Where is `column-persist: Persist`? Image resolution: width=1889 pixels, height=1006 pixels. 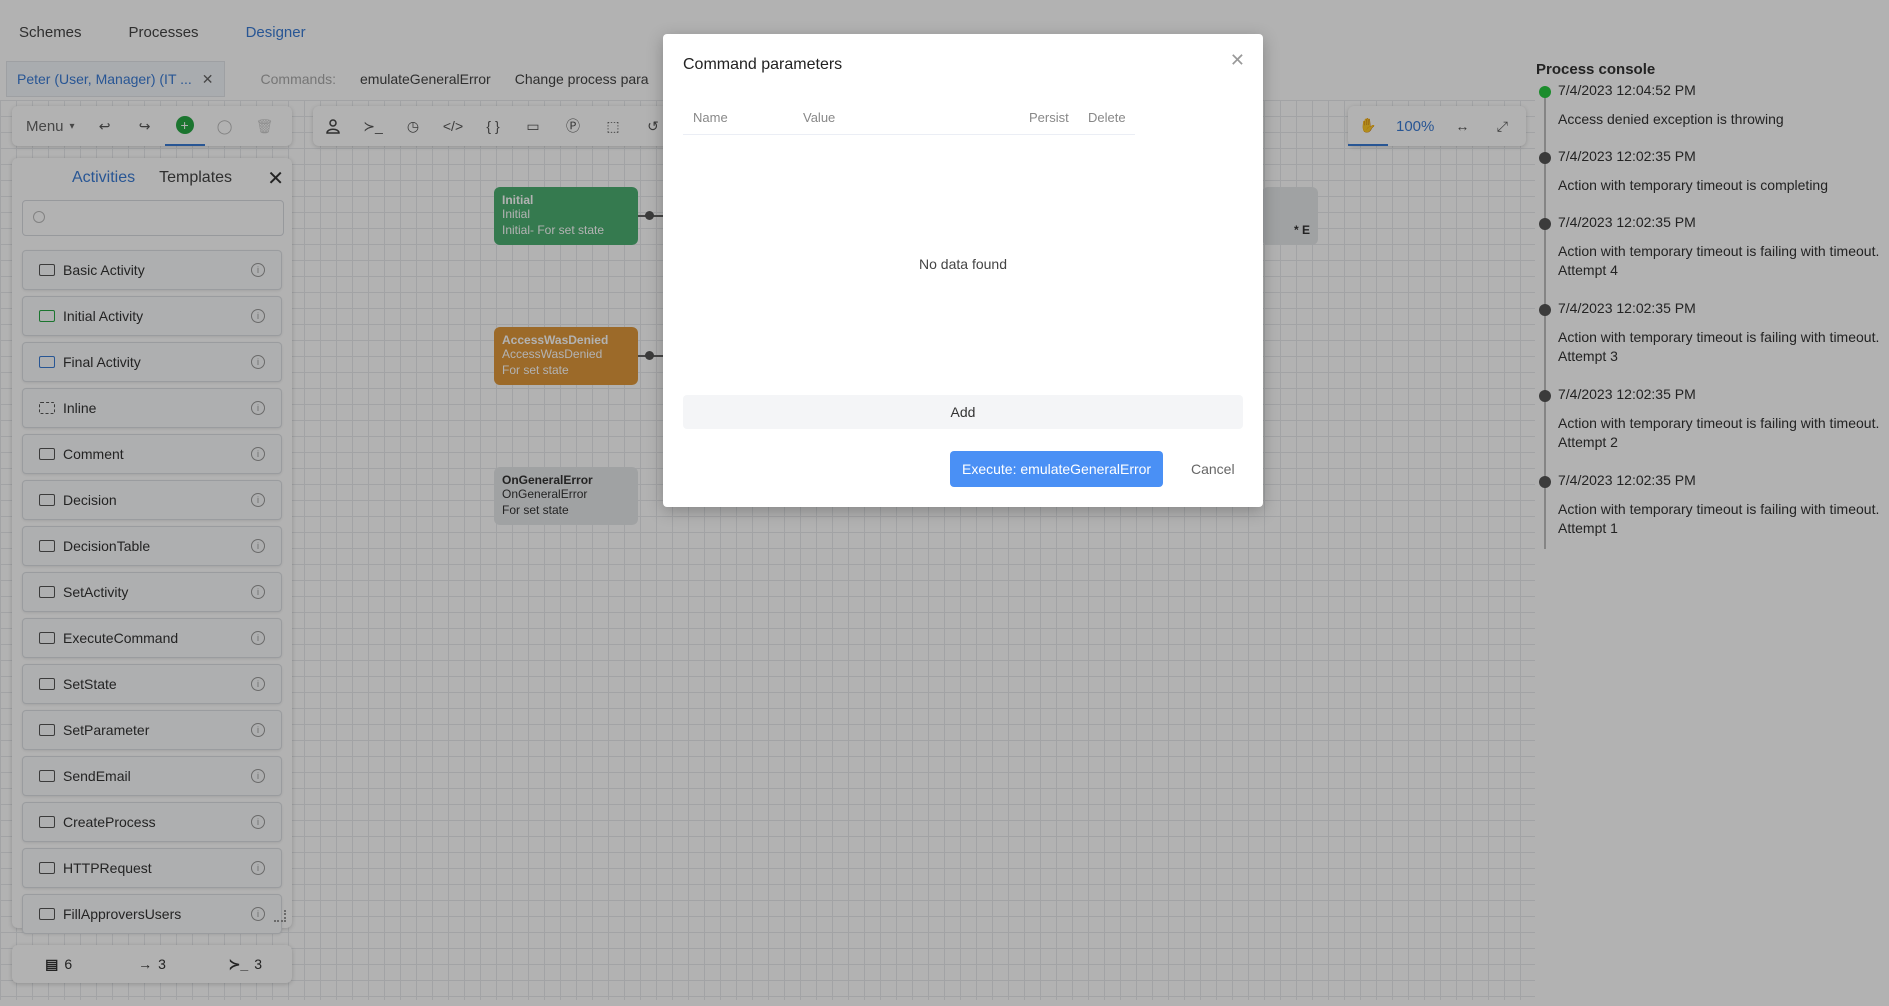 column-persist: Persist is located at coordinates (1049, 117).